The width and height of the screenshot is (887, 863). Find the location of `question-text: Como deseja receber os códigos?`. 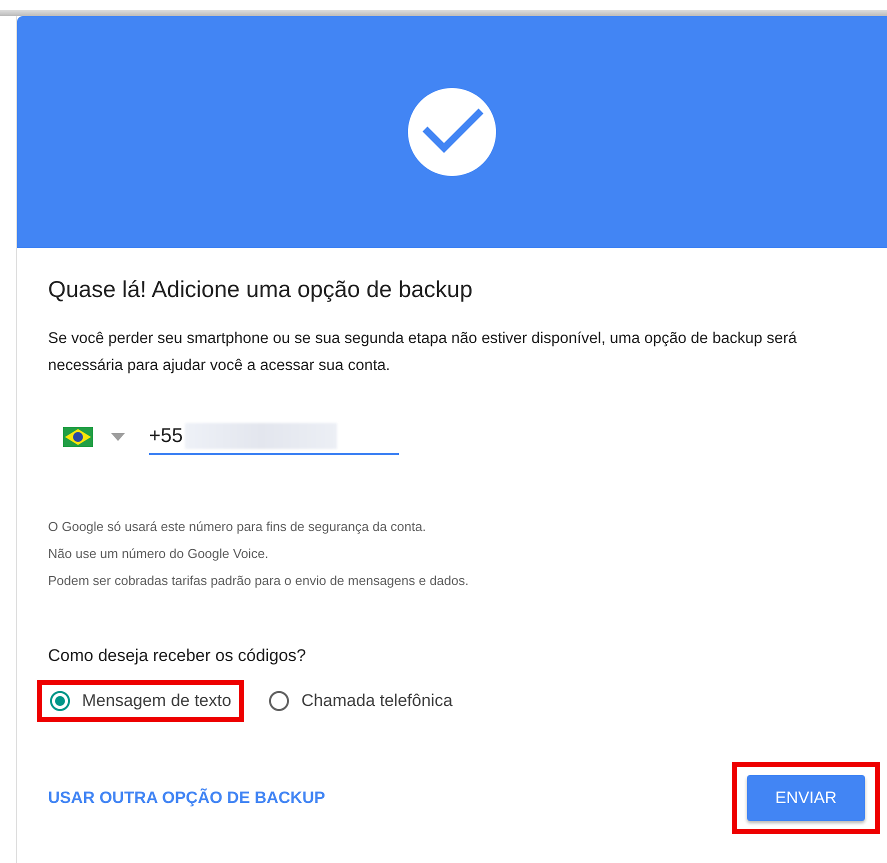

question-text: Como deseja receber os códigos? is located at coordinates (177, 656).